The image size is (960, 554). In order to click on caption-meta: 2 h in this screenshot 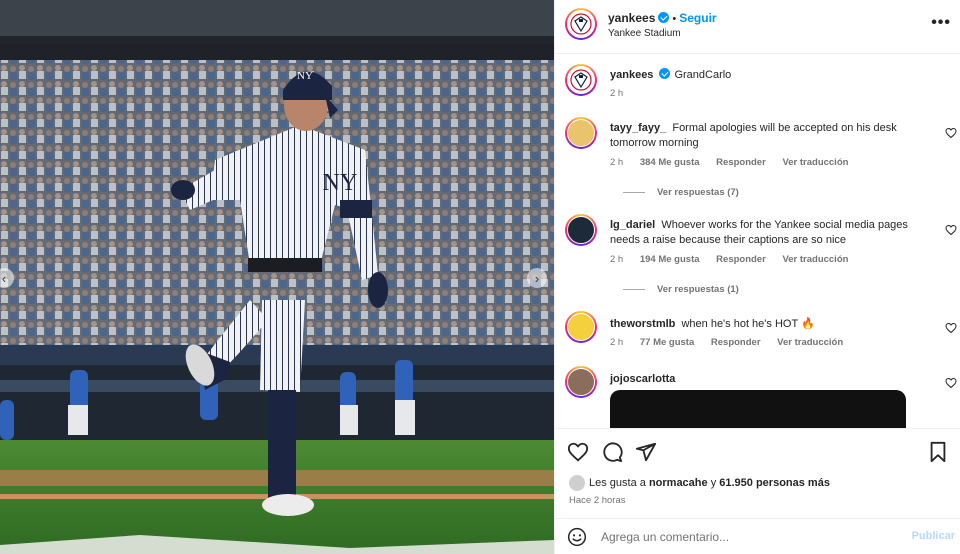, I will do `click(623, 93)`.